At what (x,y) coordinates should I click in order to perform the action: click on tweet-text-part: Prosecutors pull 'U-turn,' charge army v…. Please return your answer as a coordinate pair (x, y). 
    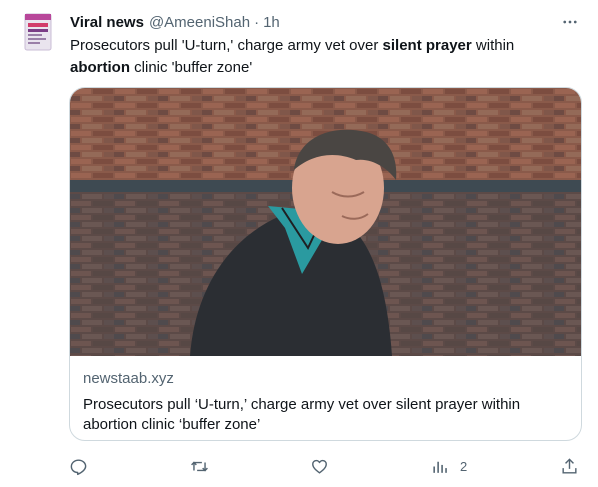
    Looking at the image, I should click on (226, 45).